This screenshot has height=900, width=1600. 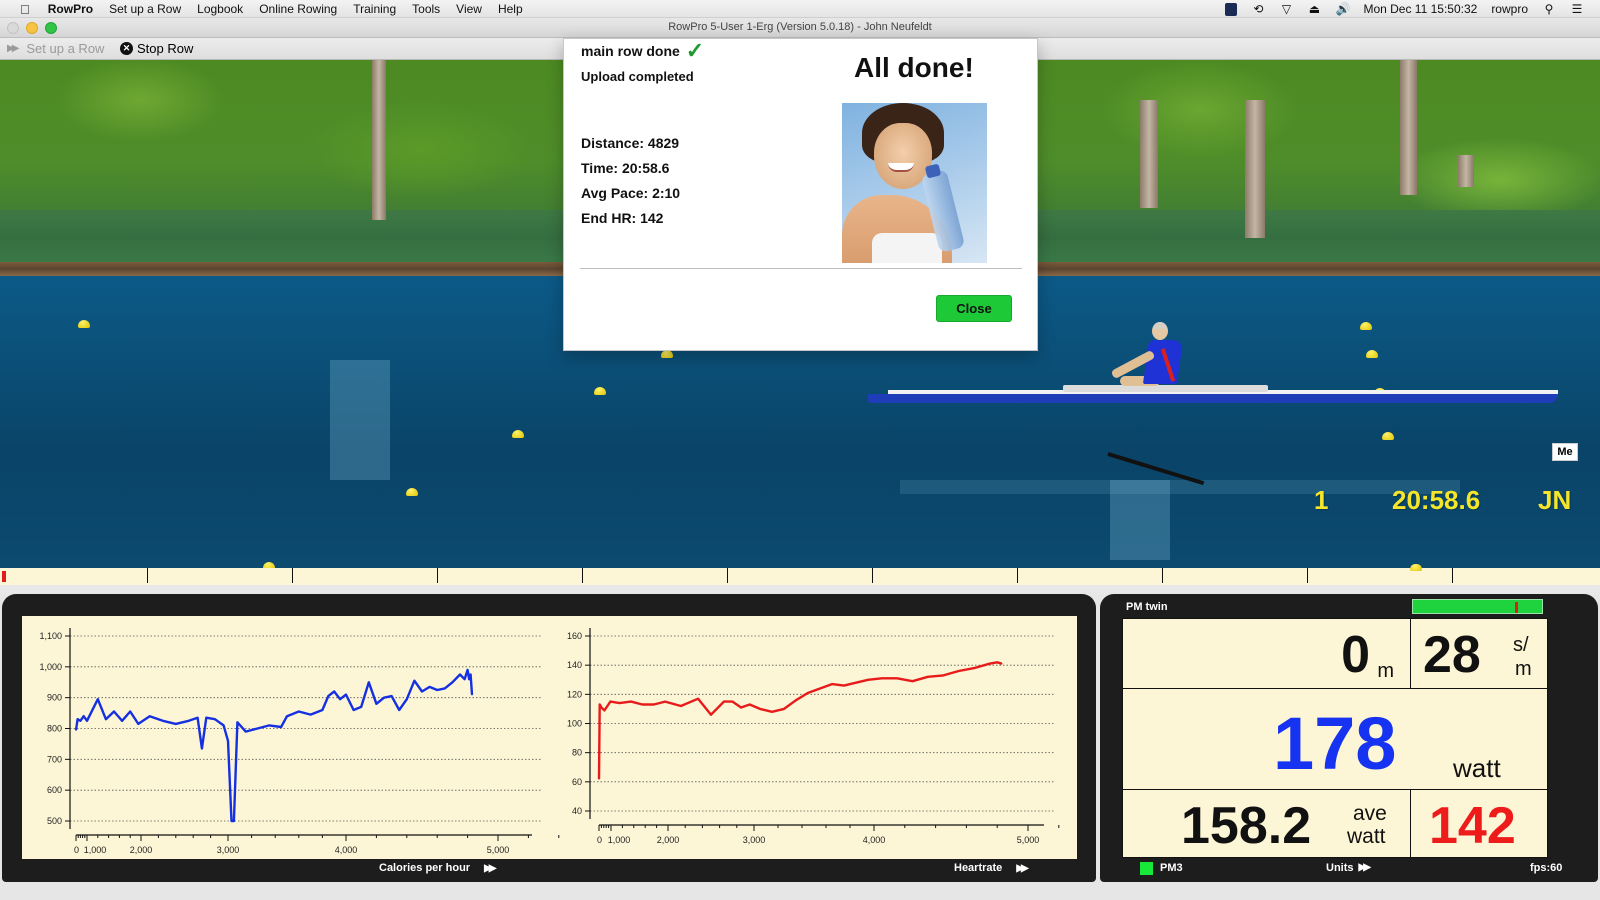 What do you see at coordinates (1436, 500) in the screenshot?
I see `hud-elapsed-time: 20:58.6` at bounding box center [1436, 500].